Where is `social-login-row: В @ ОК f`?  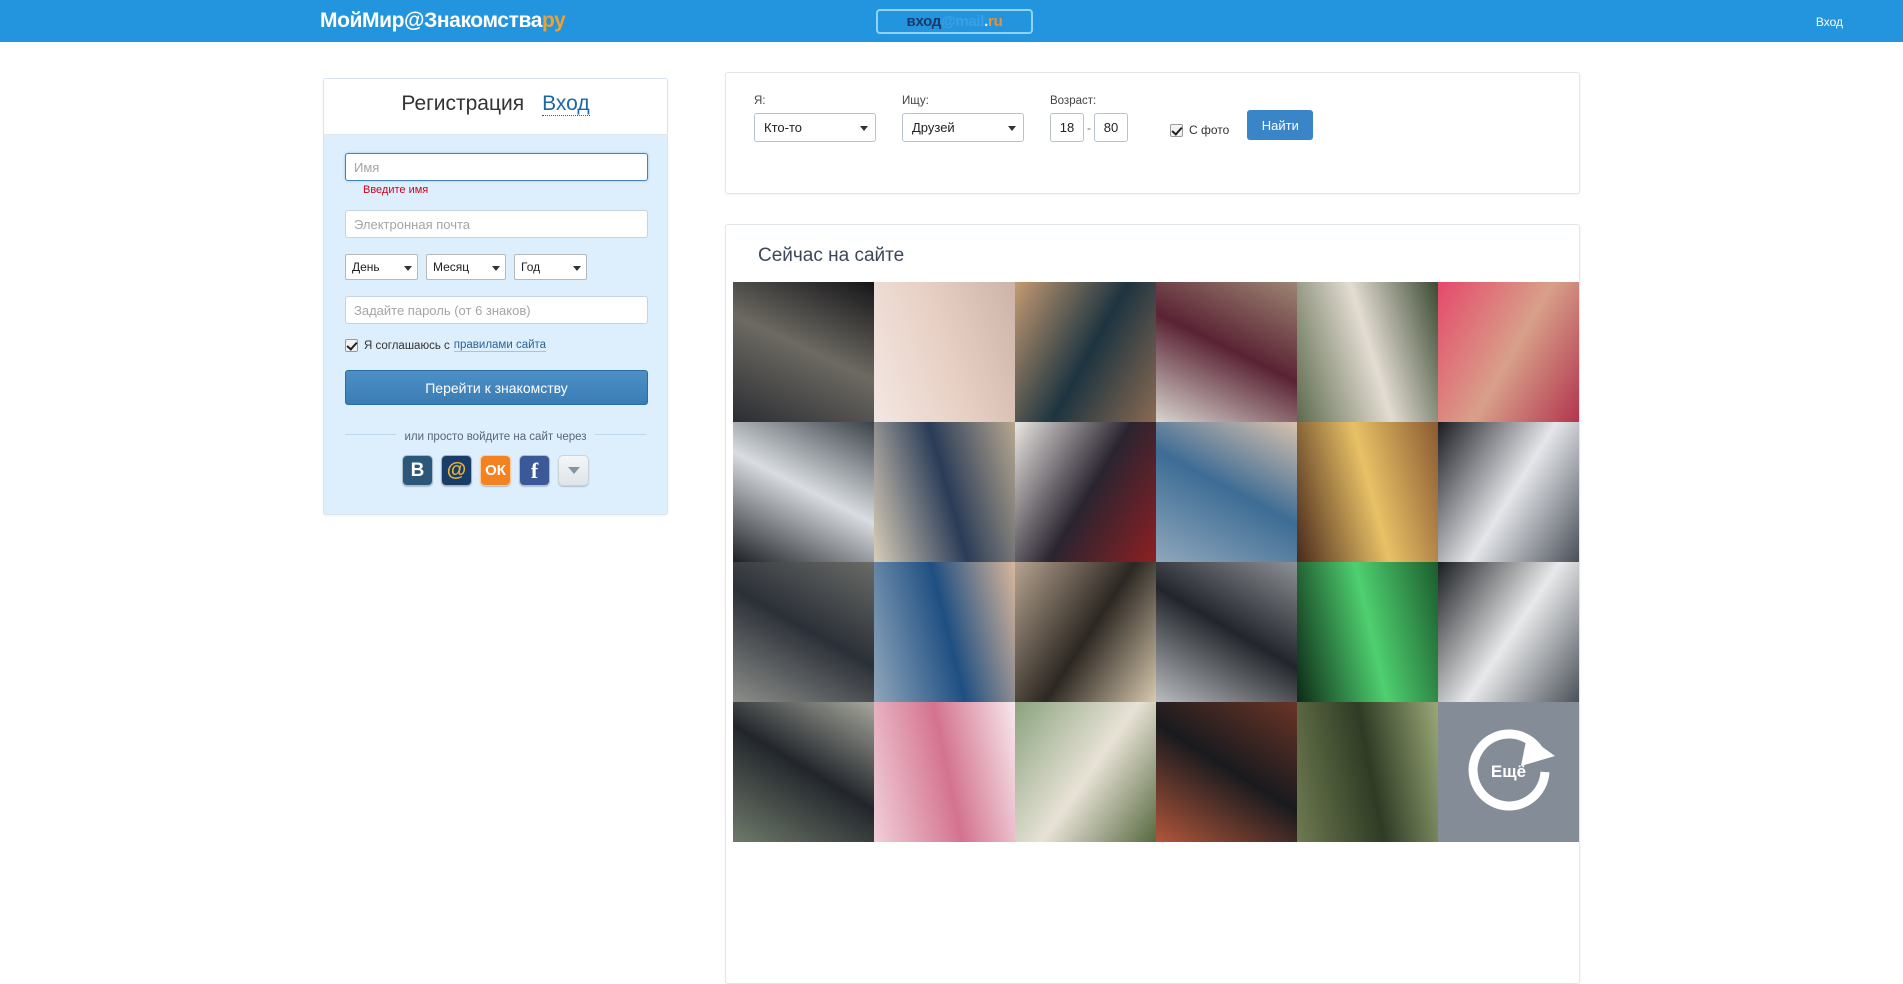 social-login-row: В @ ОК f is located at coordinates (495, 470).